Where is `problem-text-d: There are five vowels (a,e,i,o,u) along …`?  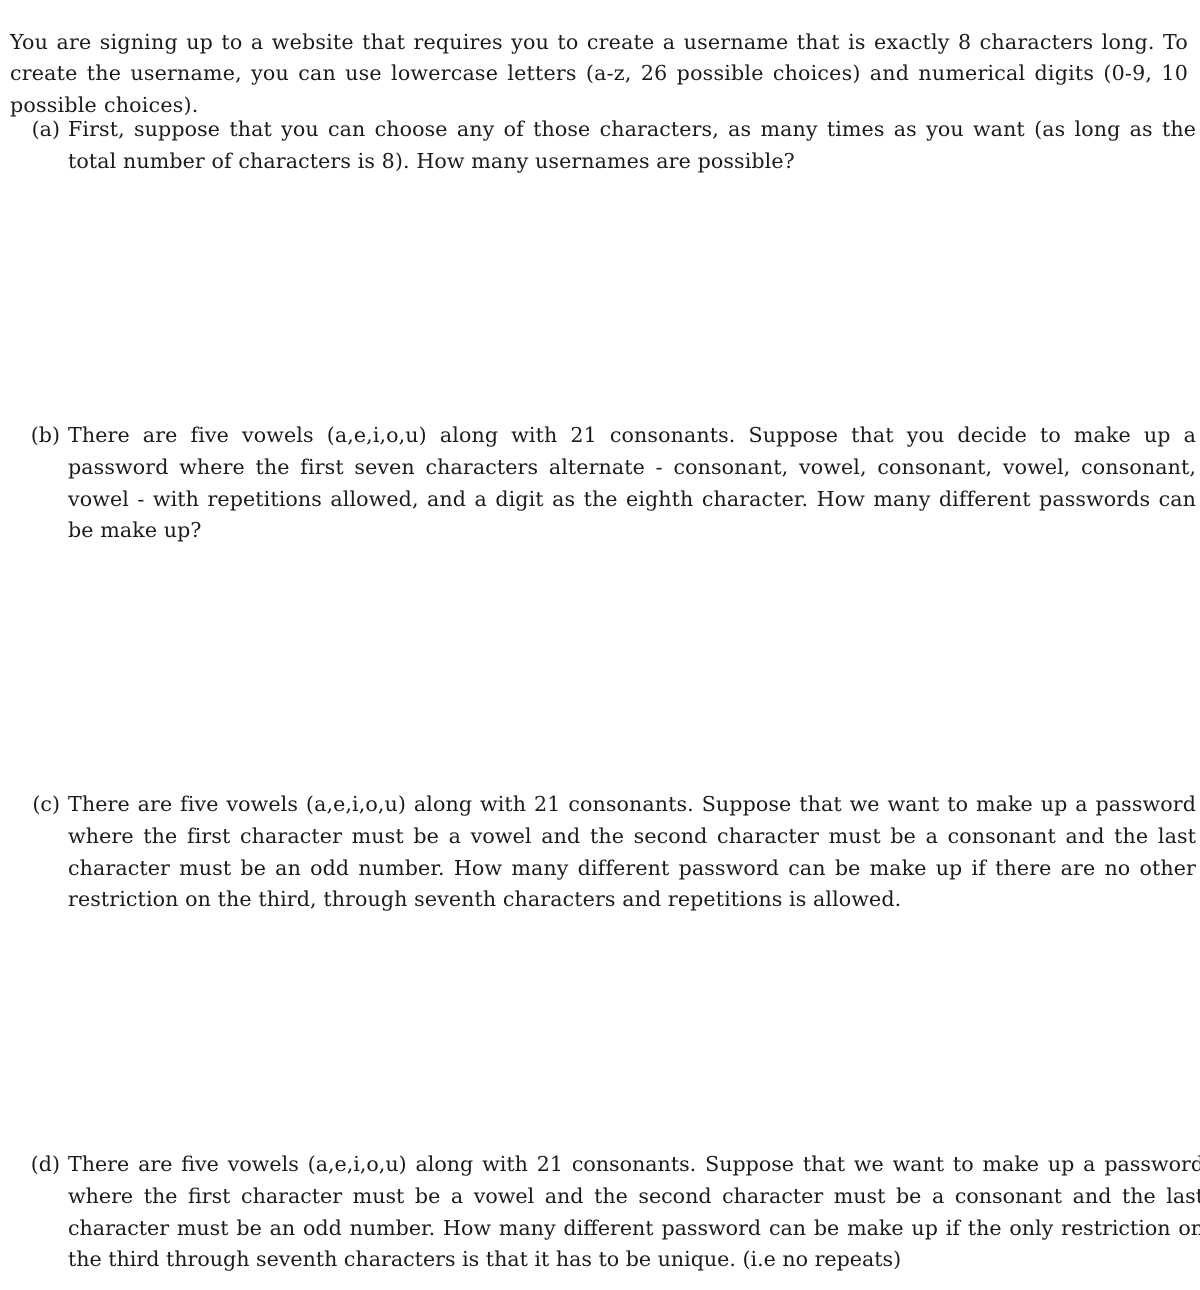
problem-text-d: There are five vowels (a,e,i,o,u) along … is located at coordinates (634, 1212).